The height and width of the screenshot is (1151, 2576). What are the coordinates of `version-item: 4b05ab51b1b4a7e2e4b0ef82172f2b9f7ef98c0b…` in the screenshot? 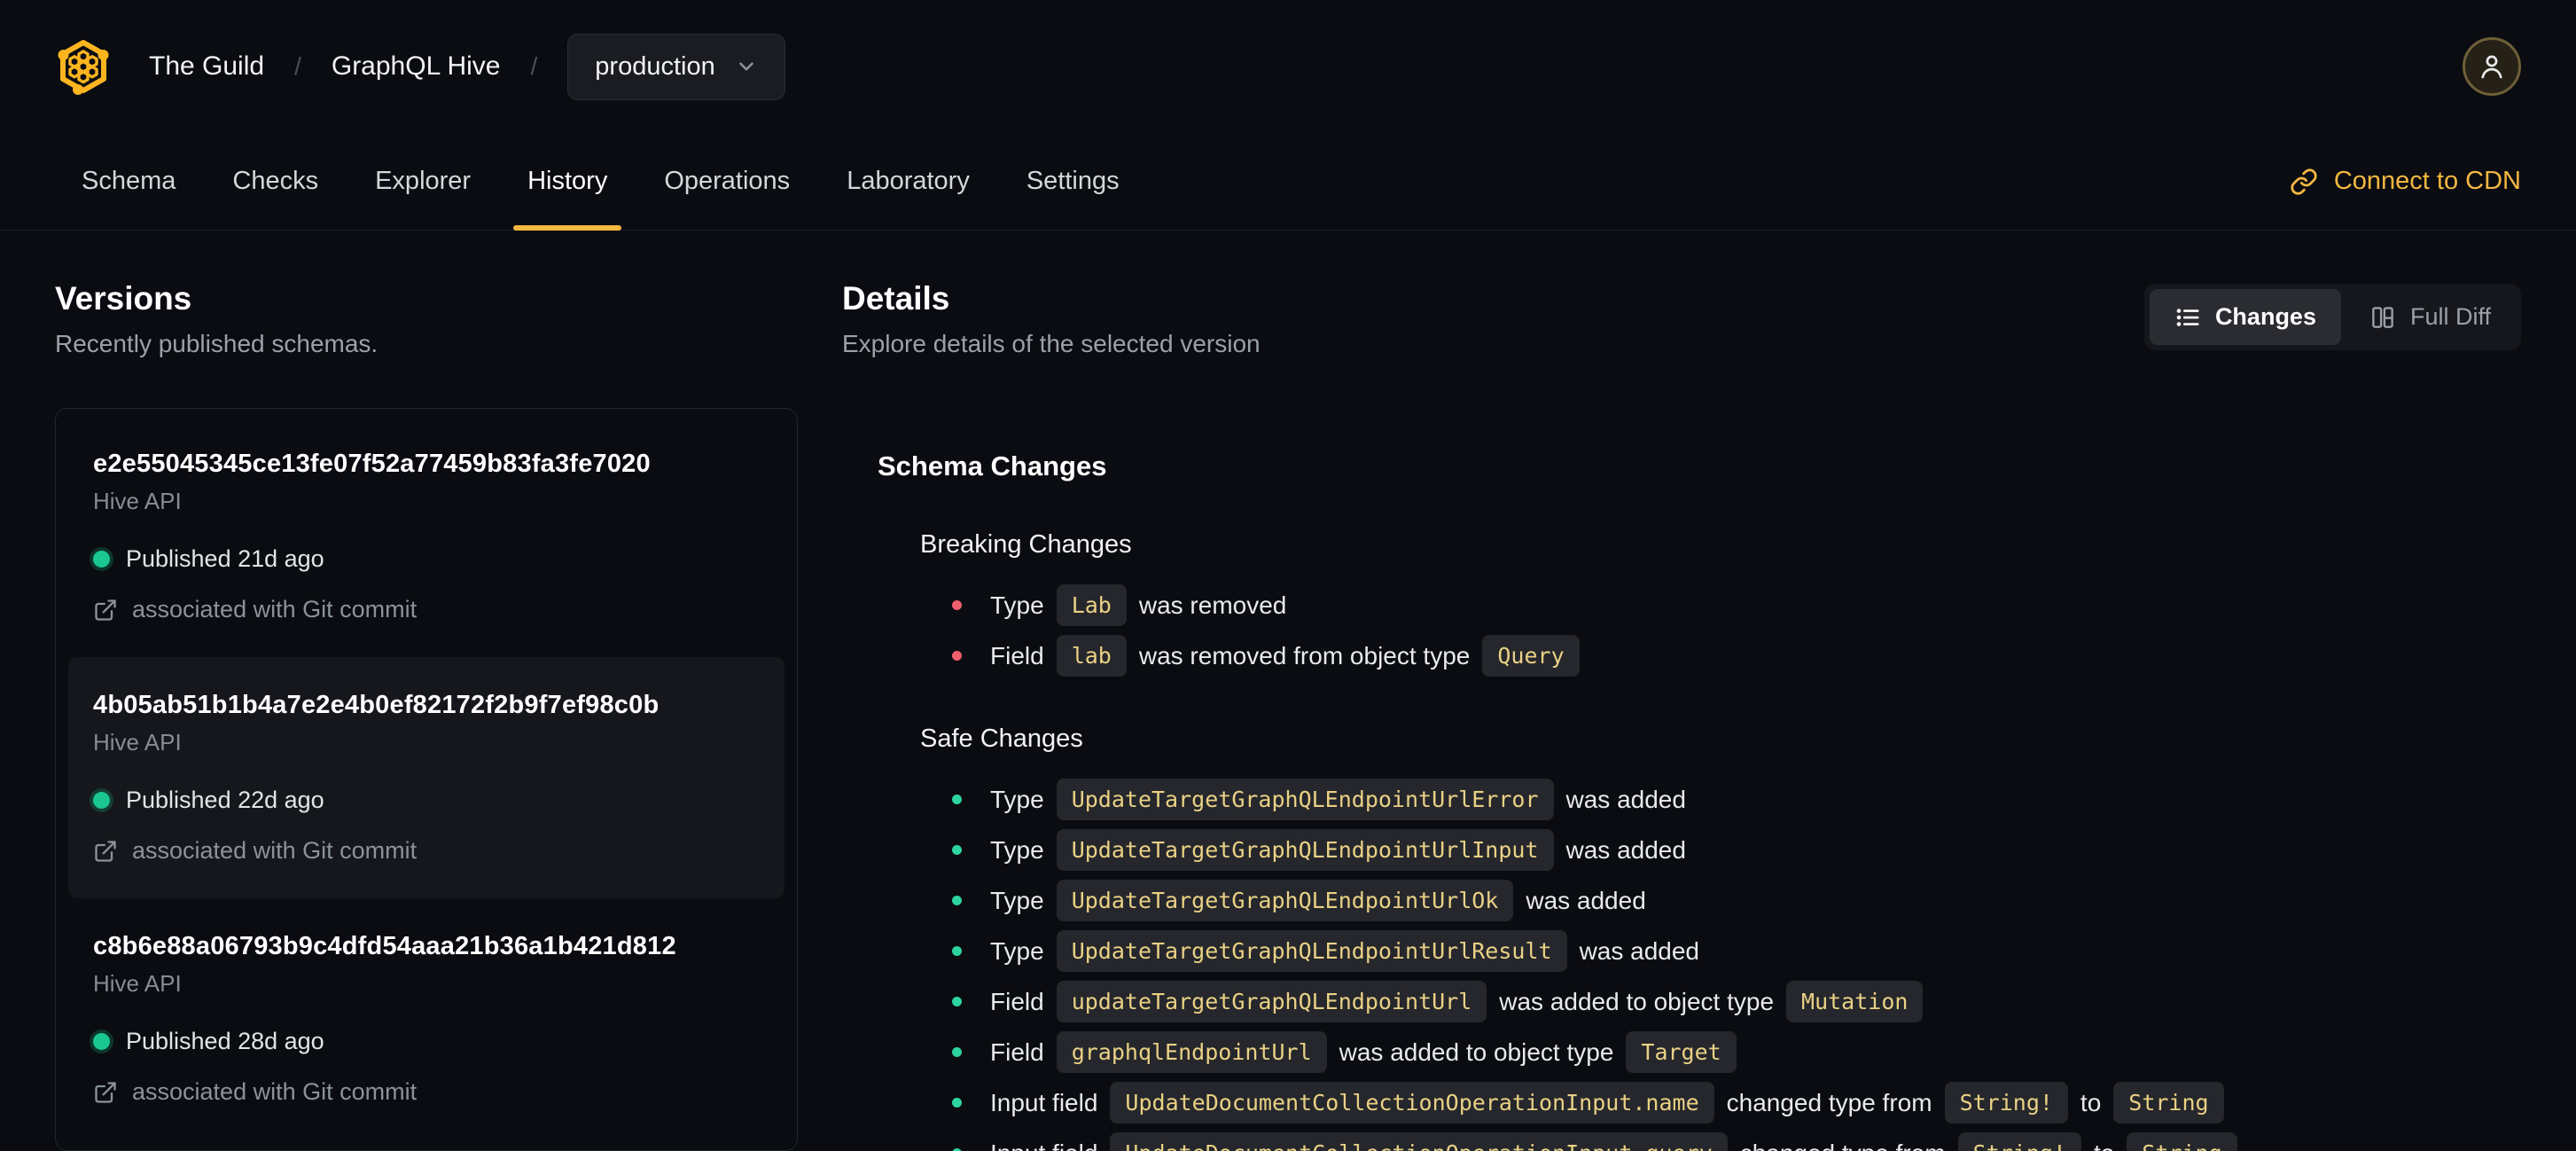 It's located at (426, 777).